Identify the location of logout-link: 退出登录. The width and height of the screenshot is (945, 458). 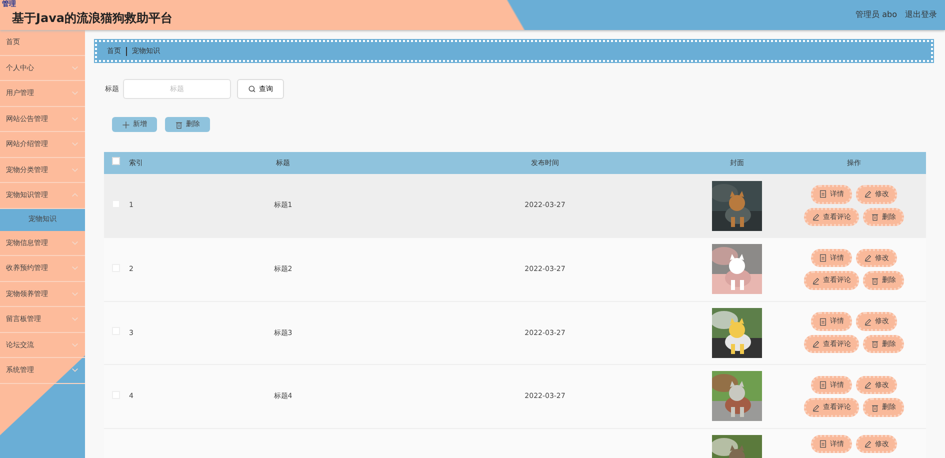
(921, 15).